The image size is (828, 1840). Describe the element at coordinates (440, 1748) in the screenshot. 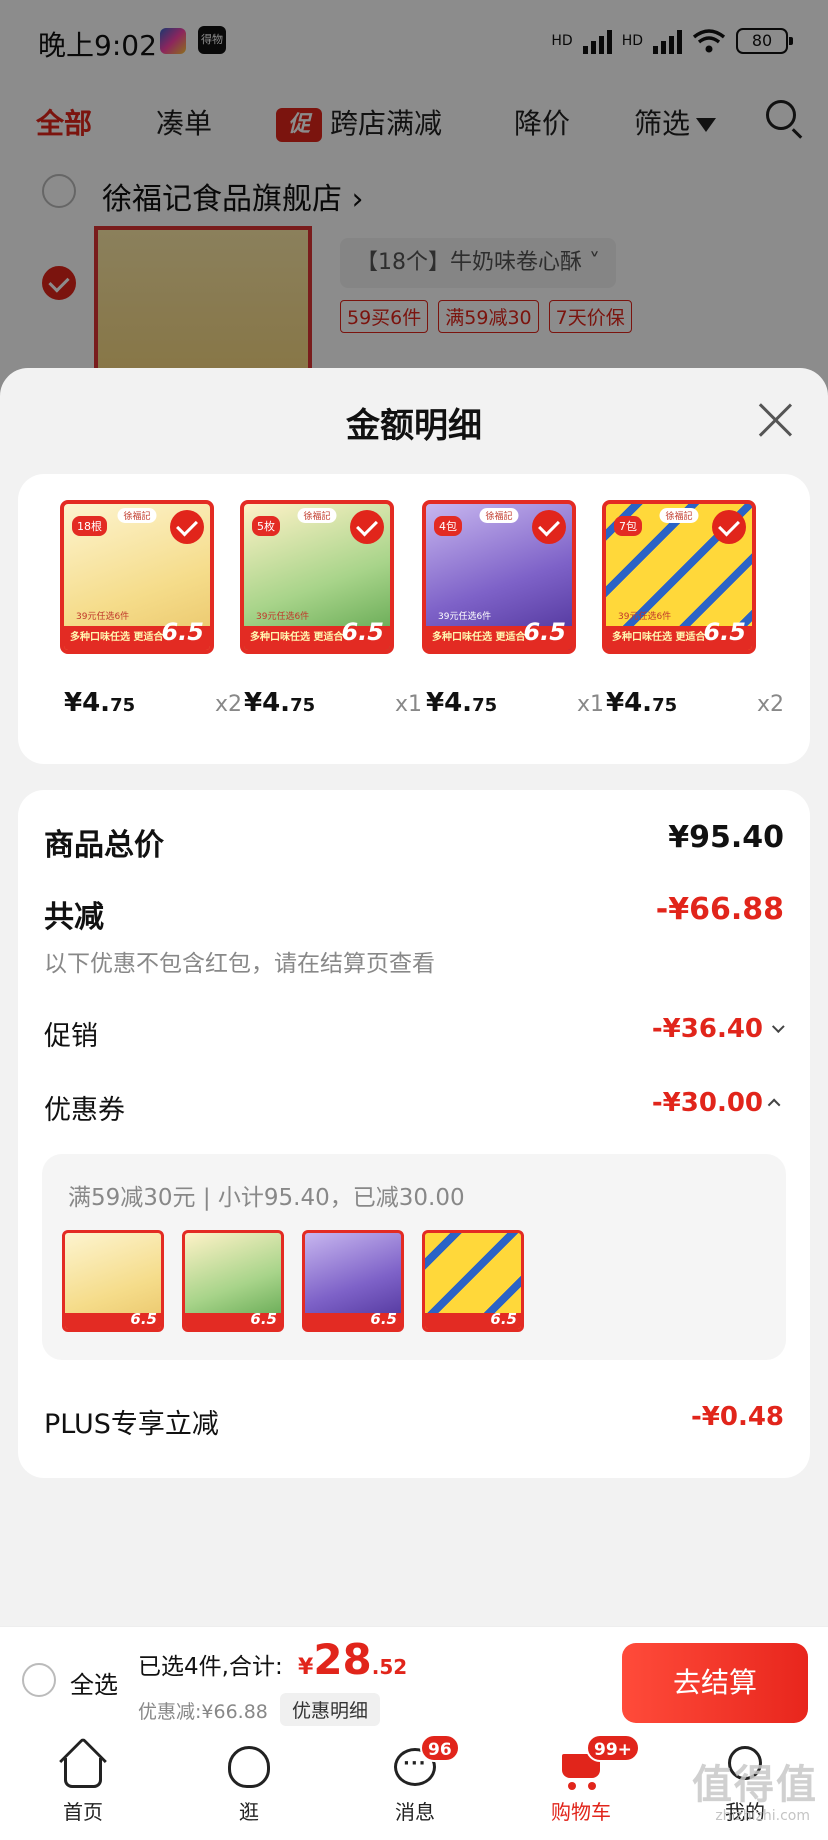

I see `messages-badge: 96` at that location.